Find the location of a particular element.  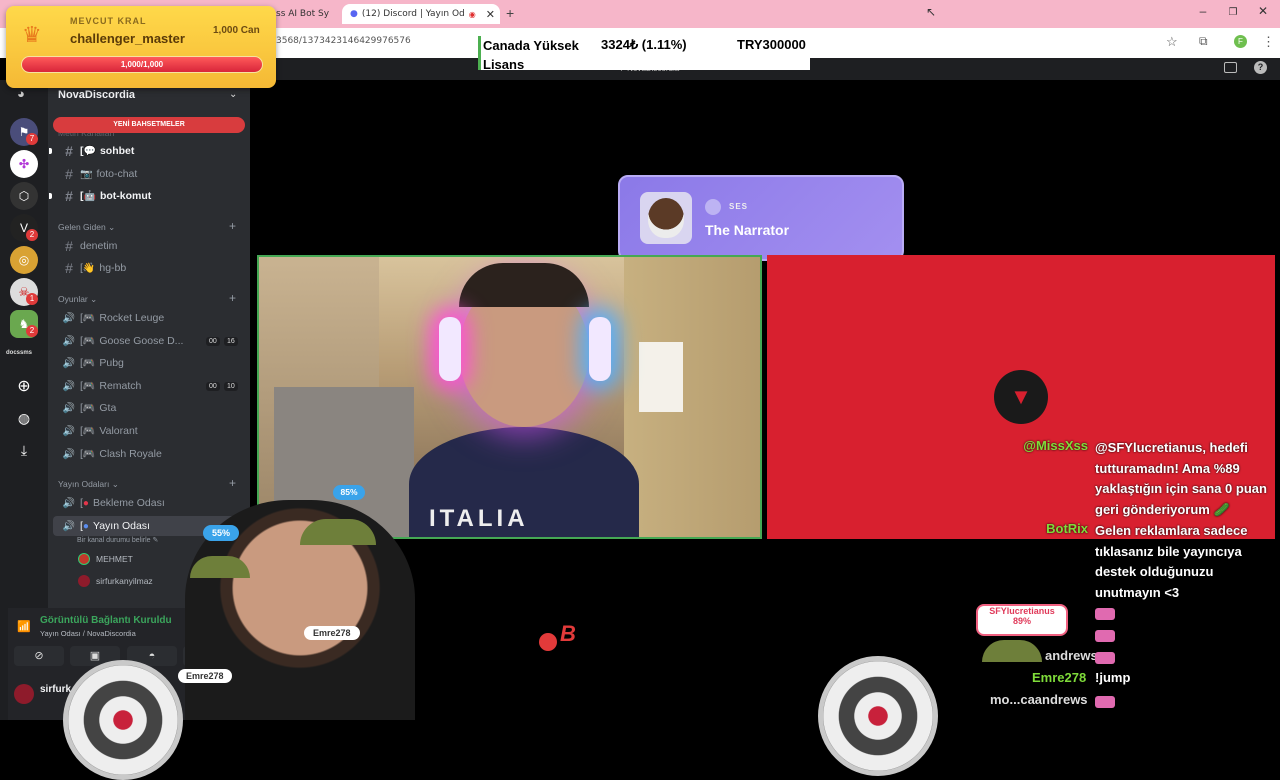

server-logo-text: docssms is located at coordinates (19, 353).